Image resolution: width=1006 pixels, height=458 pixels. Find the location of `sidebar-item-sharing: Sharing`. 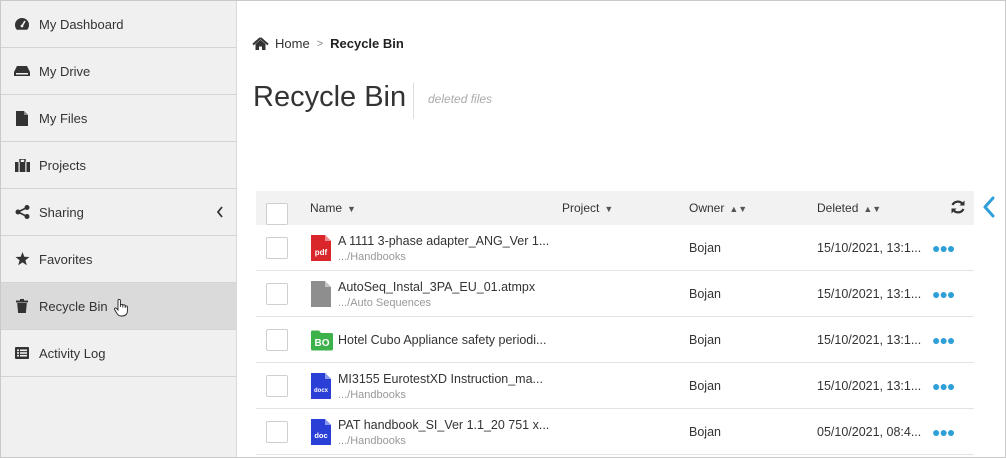

sidebar-item-sharing: Sharing is located at coordinates (118, 212).